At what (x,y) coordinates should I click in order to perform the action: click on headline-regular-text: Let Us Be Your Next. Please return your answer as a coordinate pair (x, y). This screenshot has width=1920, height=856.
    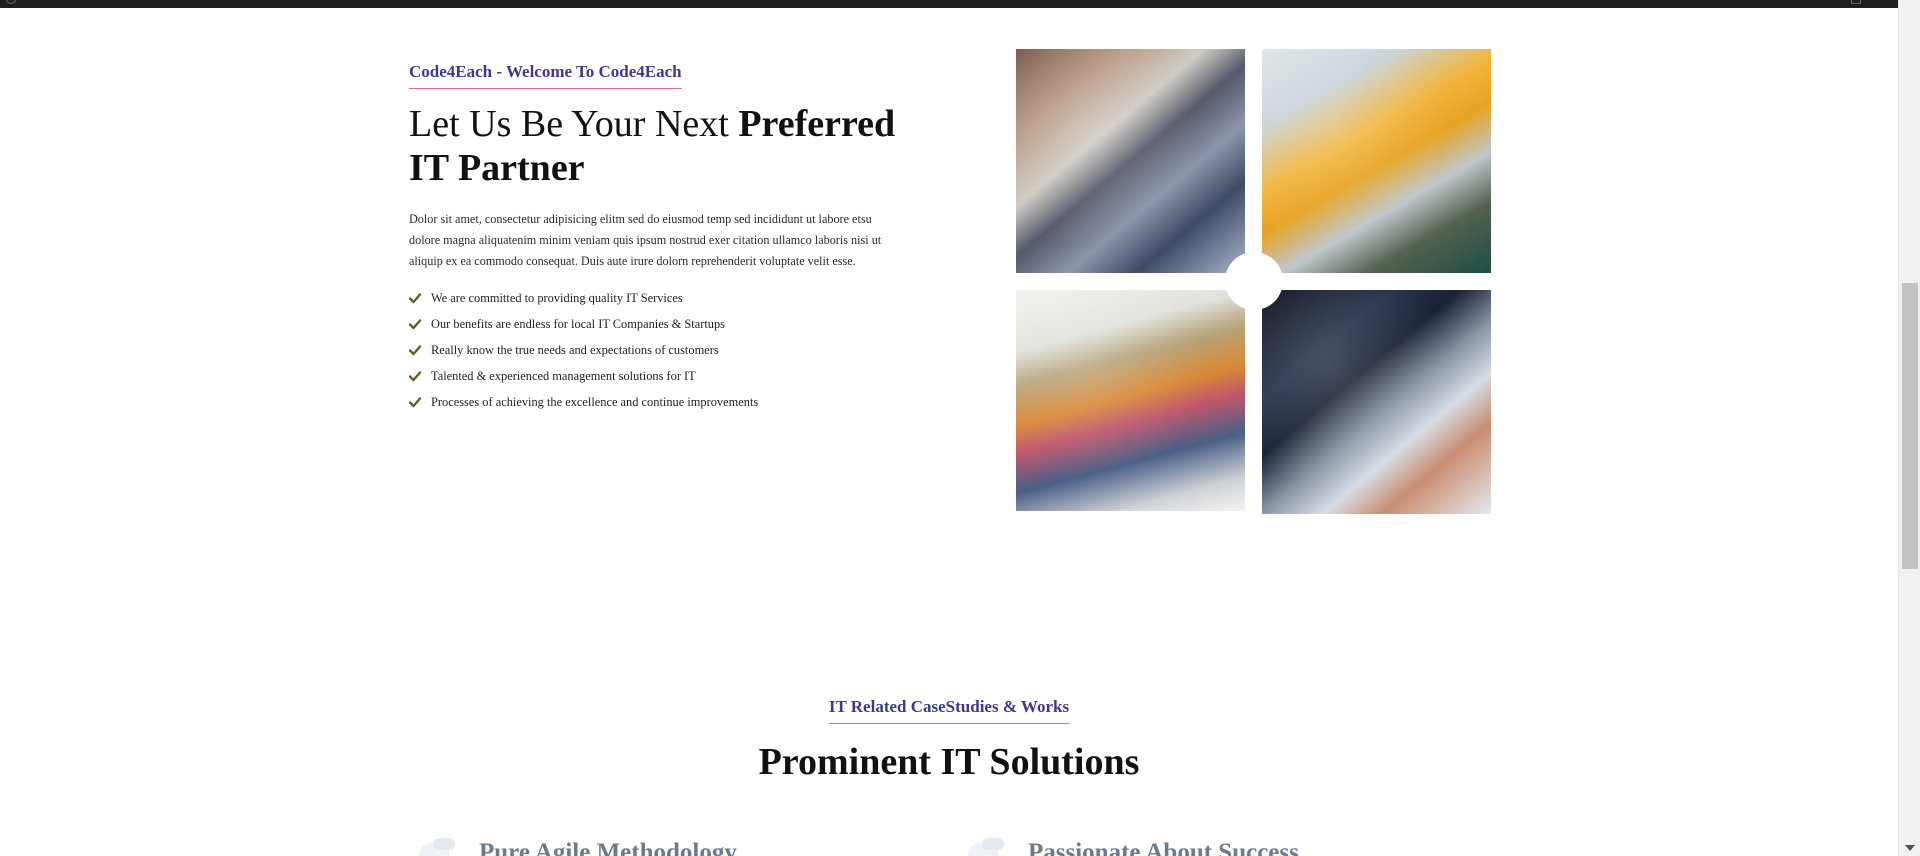
    Looking at the image, I should click on (574, 124).